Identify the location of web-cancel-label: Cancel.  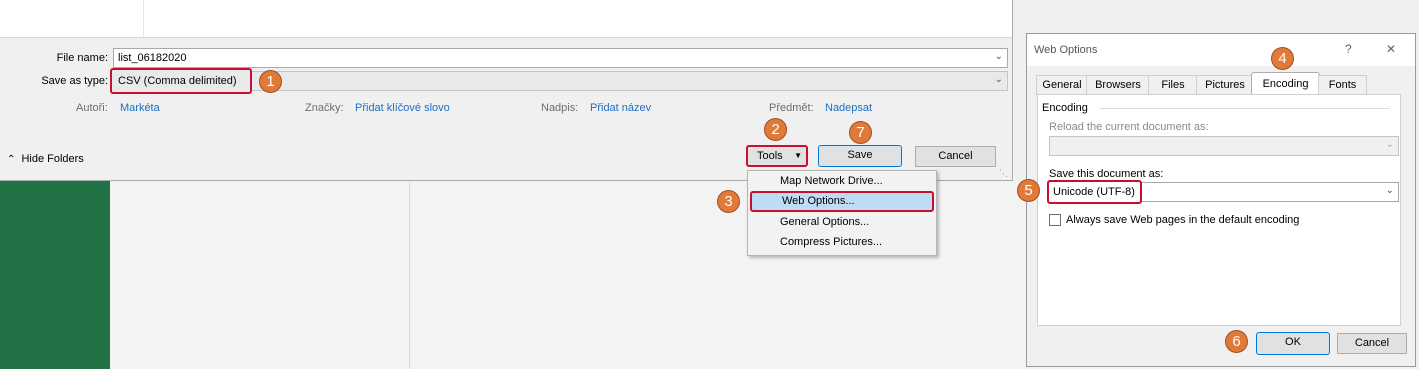
(1372, 343).